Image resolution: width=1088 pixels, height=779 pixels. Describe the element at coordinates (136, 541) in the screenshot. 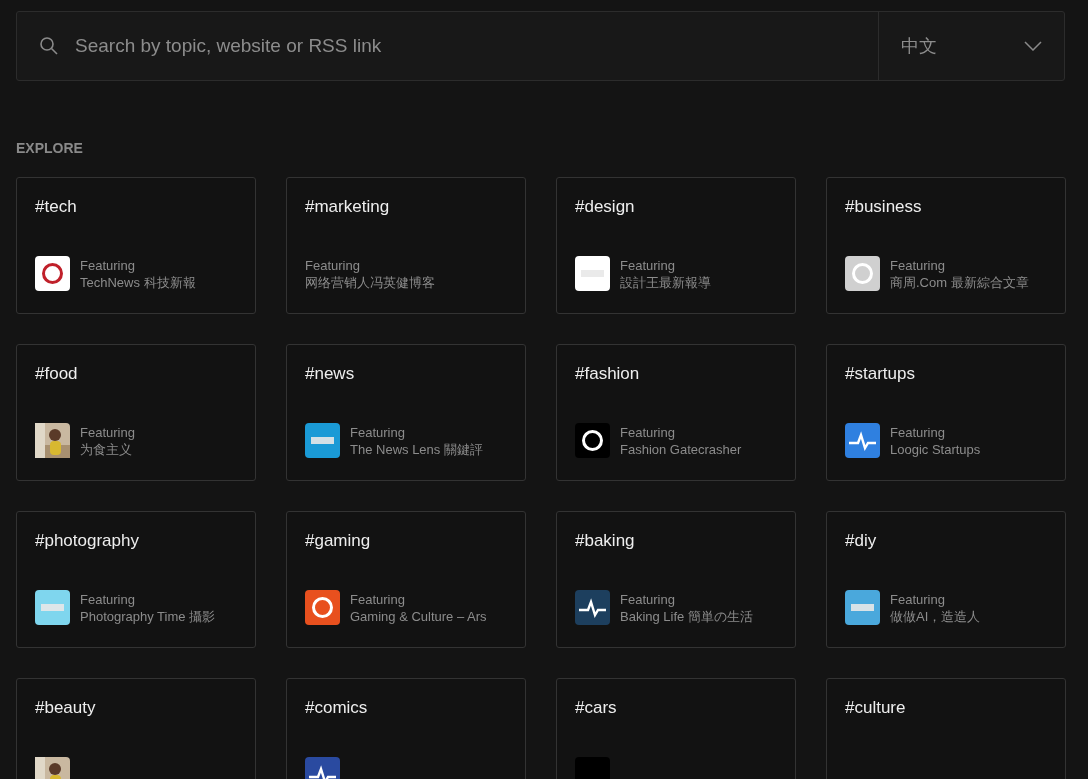

I see `topic-tag: #photography` at that location.